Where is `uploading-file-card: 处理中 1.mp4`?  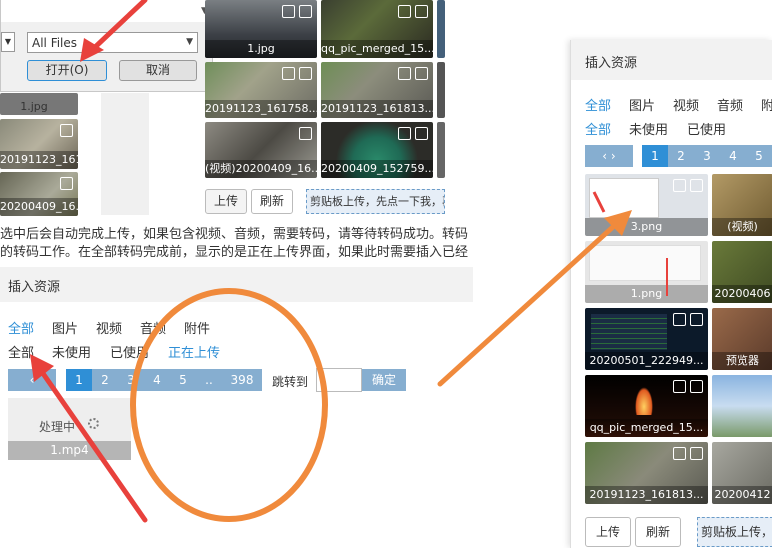 uploading-file-card: 处理中 1.mp4 is located at coordinates (69, 429).